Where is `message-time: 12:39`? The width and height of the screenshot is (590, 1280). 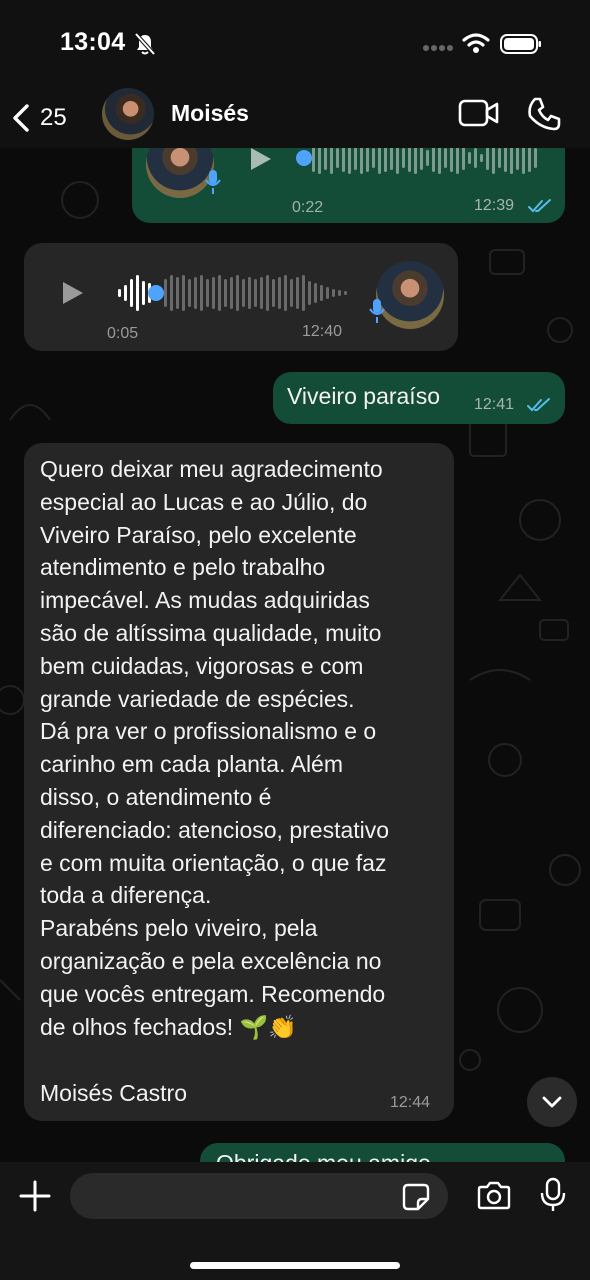
message-time: 12:39 is located at coordinates (494, 205).